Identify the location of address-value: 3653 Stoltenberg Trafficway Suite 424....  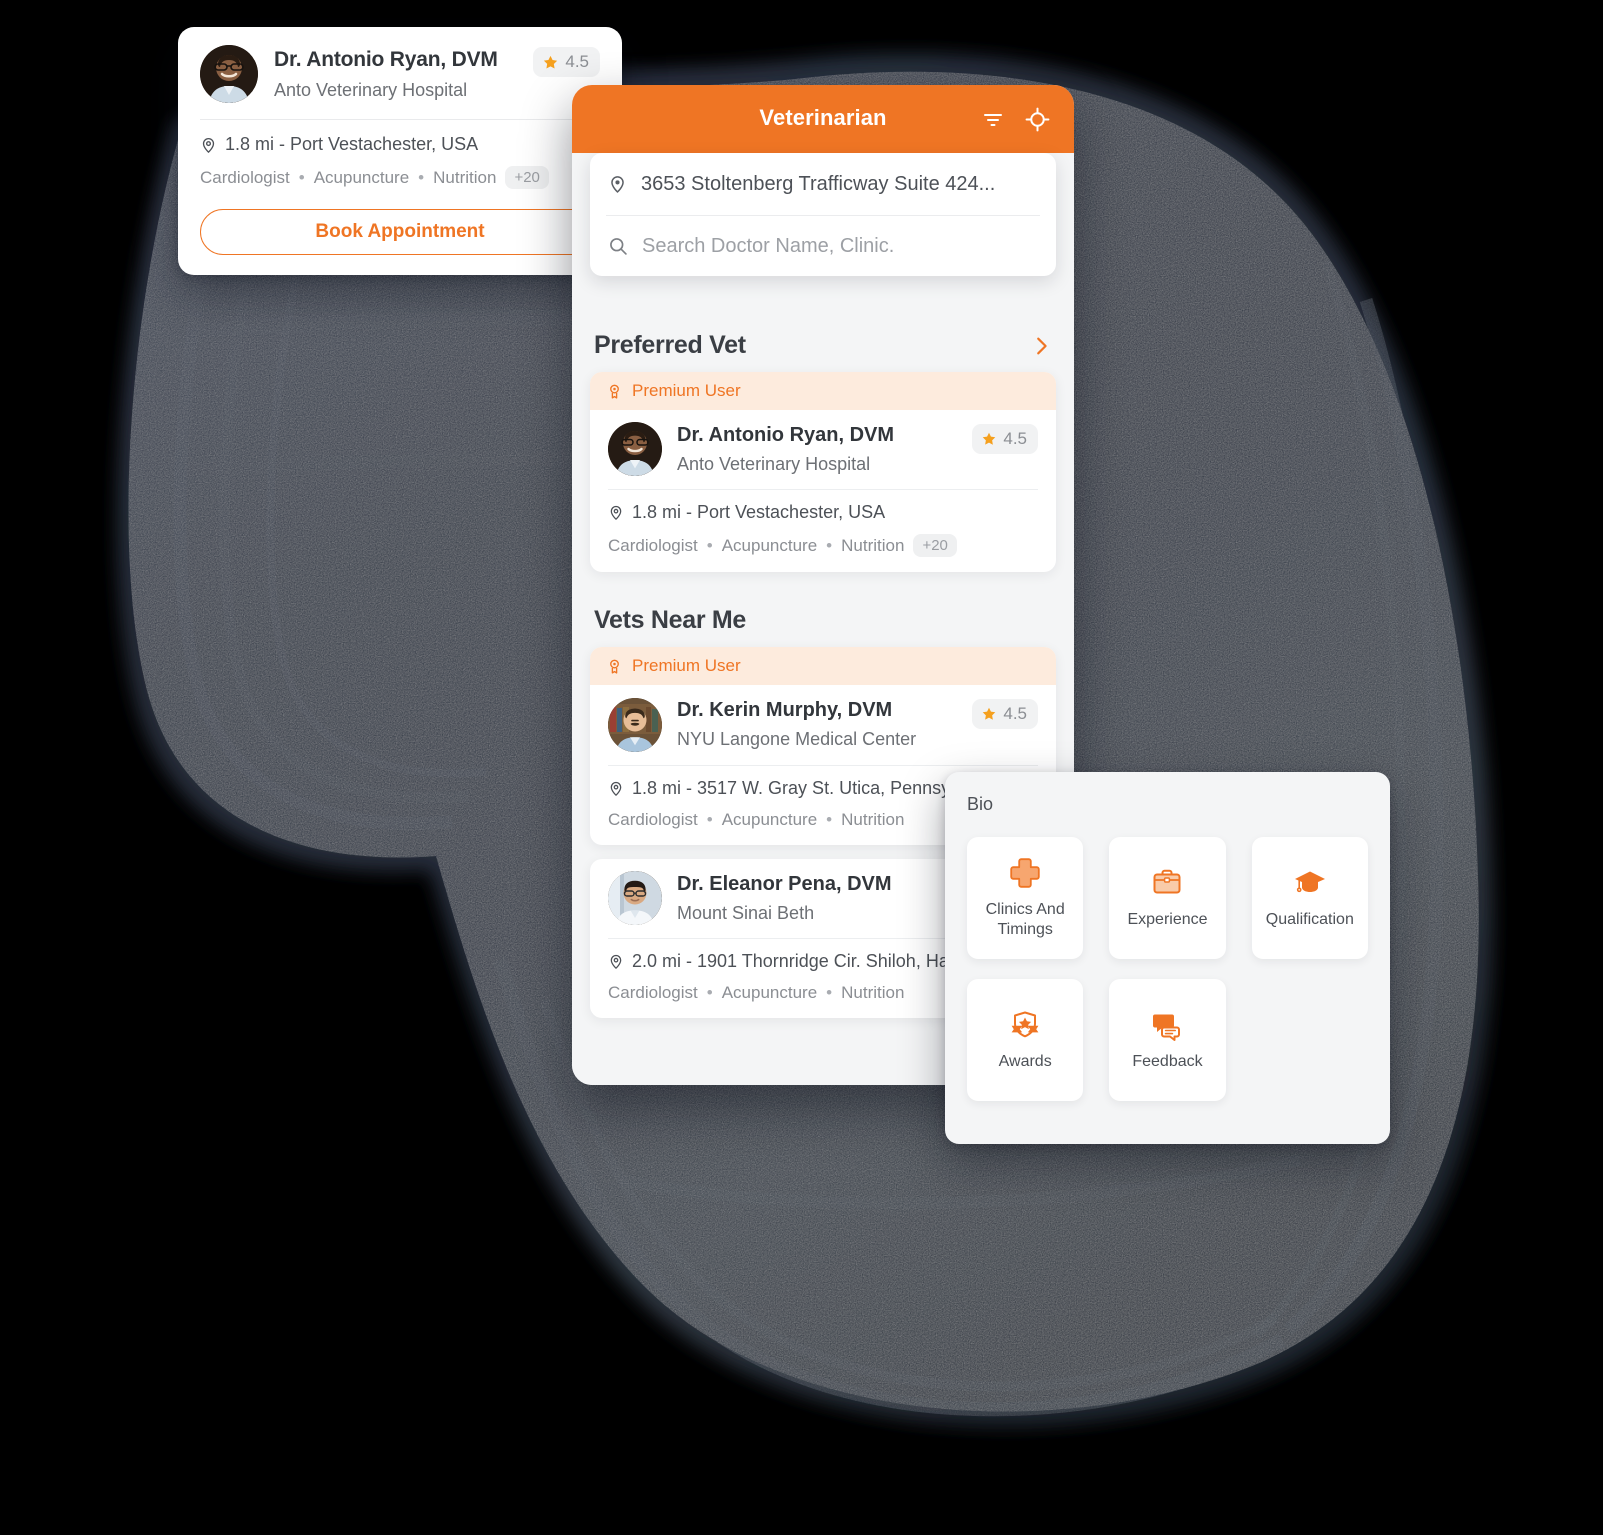
(818, 183).